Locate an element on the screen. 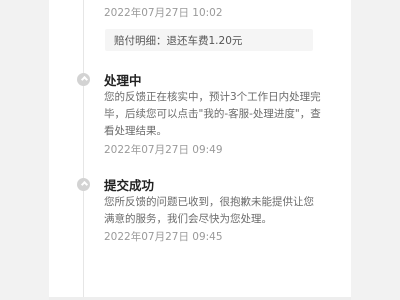  event-time: 2022年07月27日 09:45 is located at coordinates (163, 237).